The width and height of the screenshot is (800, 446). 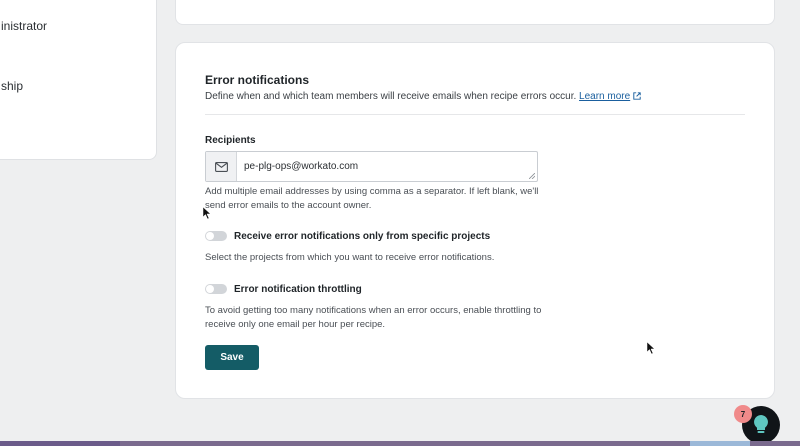 What do you see at coordinates (743, 414) in the screenshot?
I see `notification-badge: 7` at bounding box center [743, 414].